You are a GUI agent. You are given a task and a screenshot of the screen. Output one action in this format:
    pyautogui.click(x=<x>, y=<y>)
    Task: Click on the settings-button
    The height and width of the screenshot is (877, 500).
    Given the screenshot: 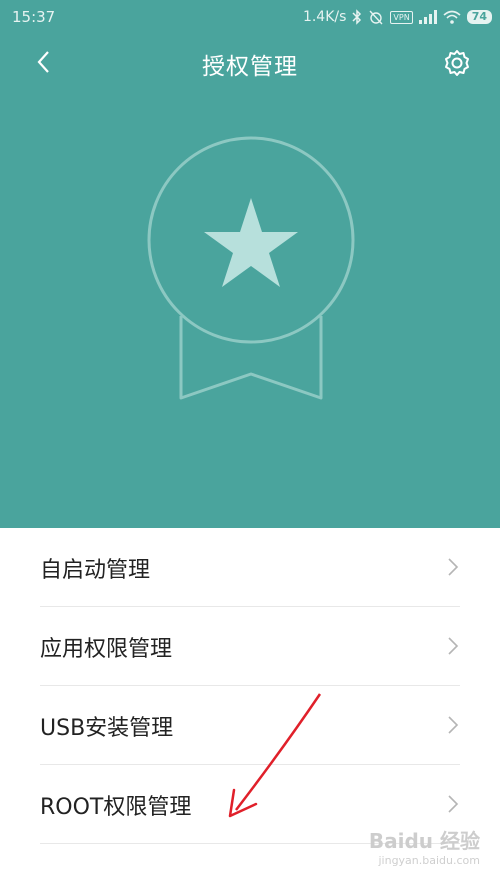 What is the action you would take?
    pyautogui.click(x=457, y=63)
    